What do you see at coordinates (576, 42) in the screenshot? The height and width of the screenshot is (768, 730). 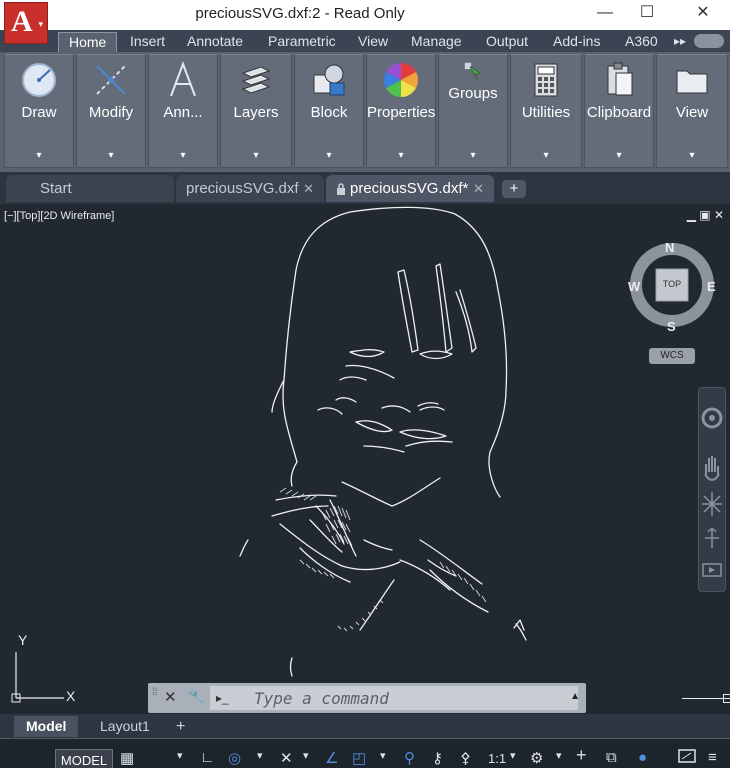 I see `tab-add-ins: Add-ins` at bounding box center [576, 42].